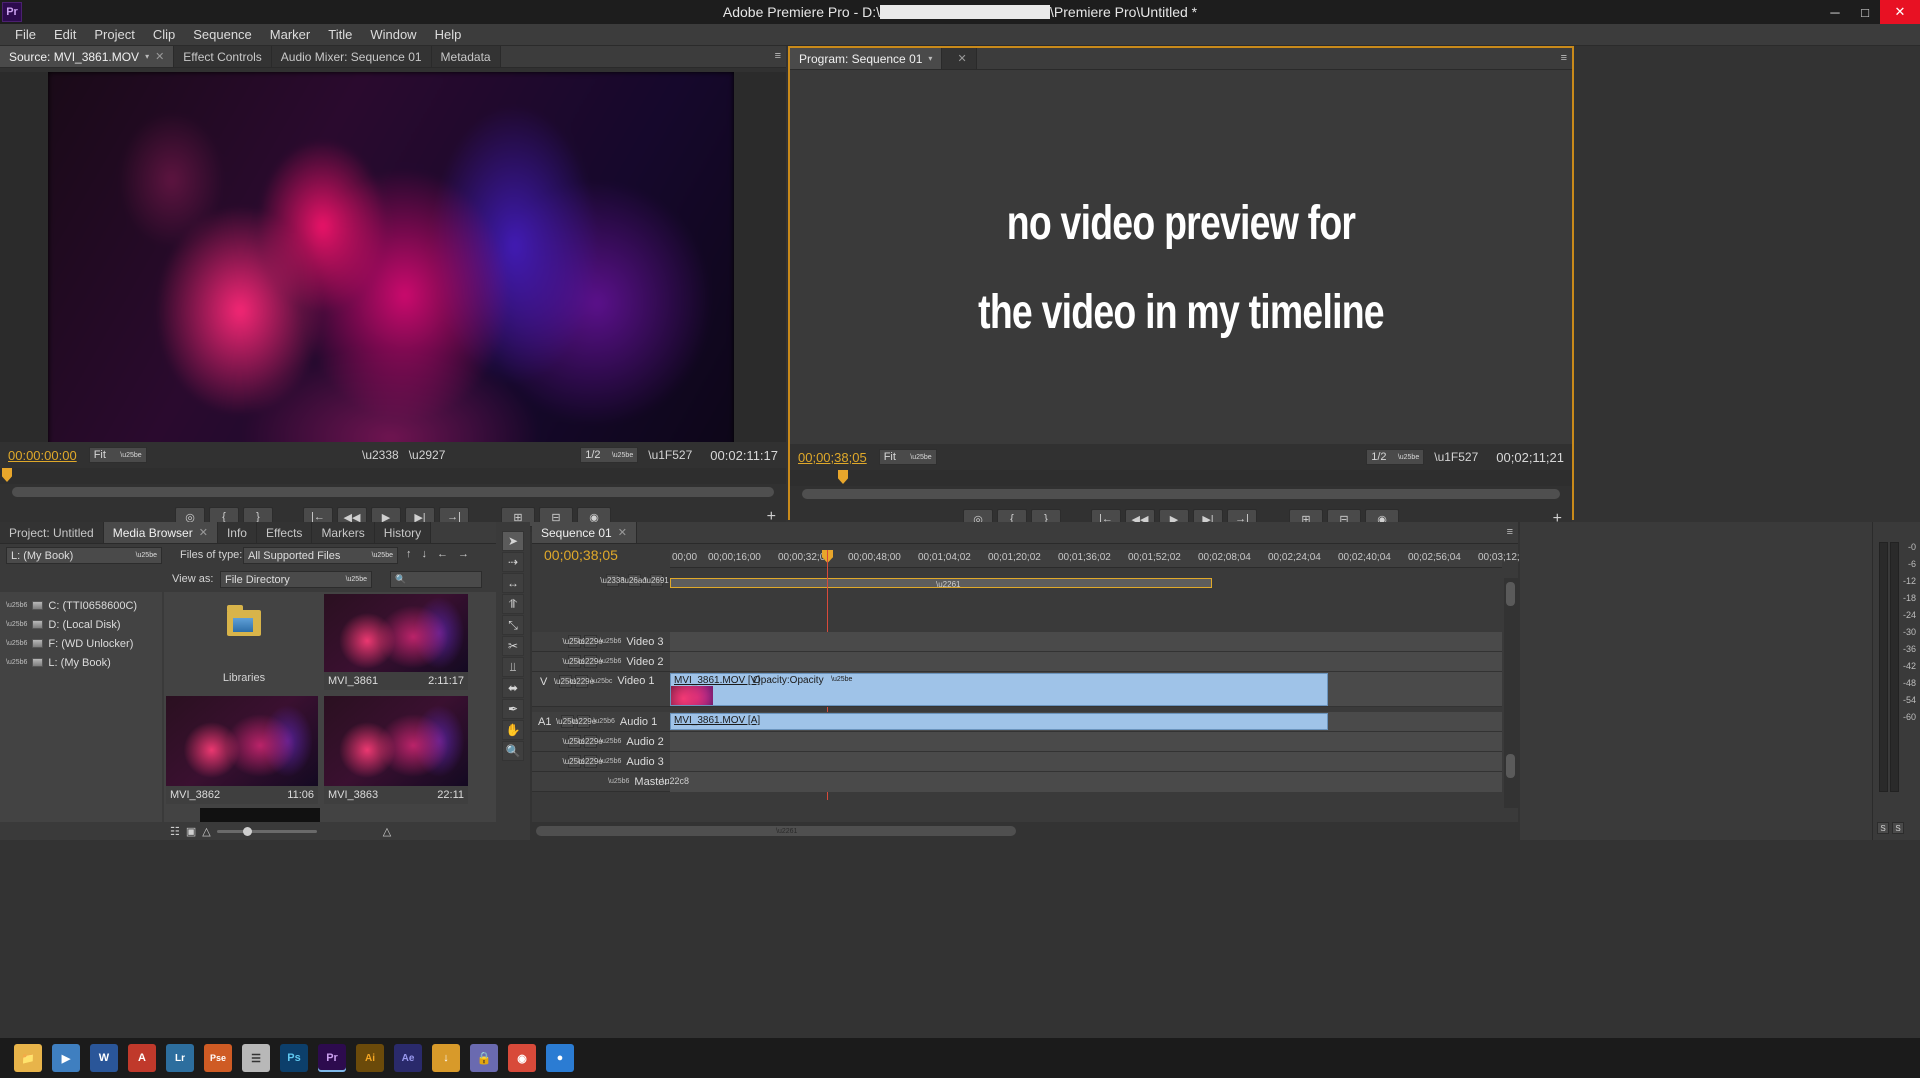 Image resolution: width=1920 pixels, height=1078 pixels. Describe the element at coordinates (260, 815) in the screenshot. I see `list-item-partial` at that location.